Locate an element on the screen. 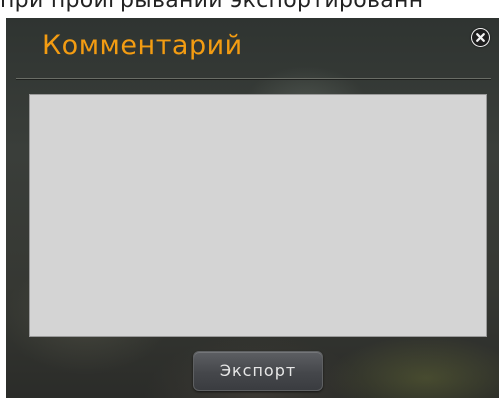 This screenshot has width=499, height=398. close-icon is located at coordinates (480, 37).